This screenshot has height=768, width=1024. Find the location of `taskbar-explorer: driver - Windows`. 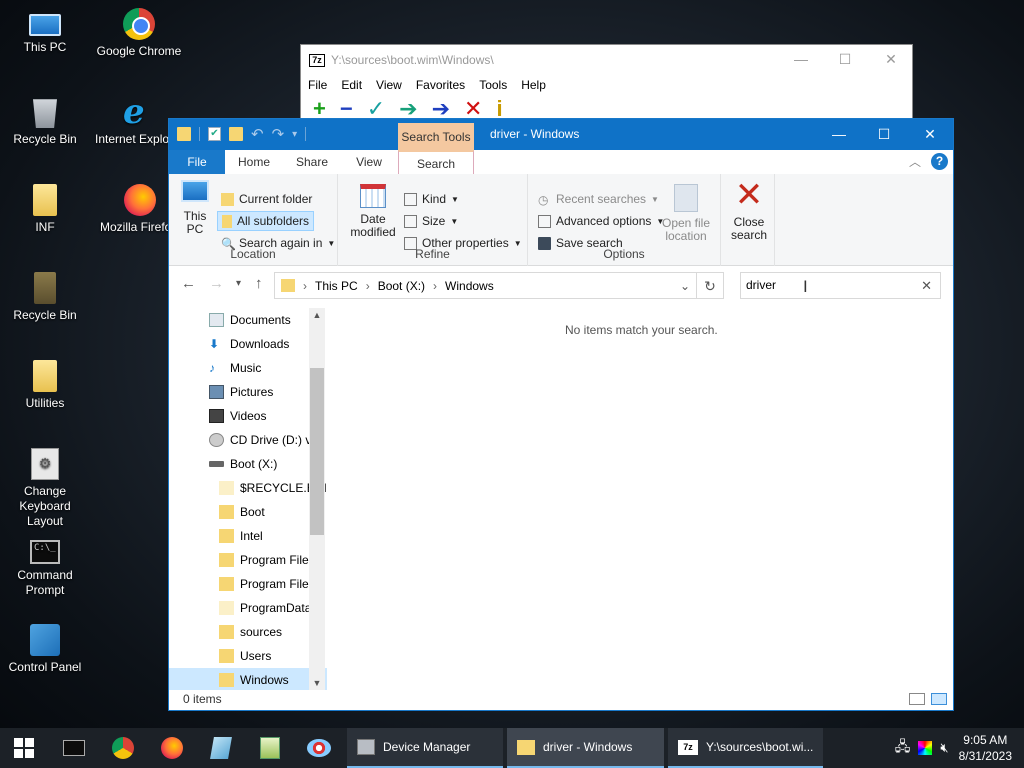

taskbar-explorer: driver - Windows is located at coordinates (585, 748).